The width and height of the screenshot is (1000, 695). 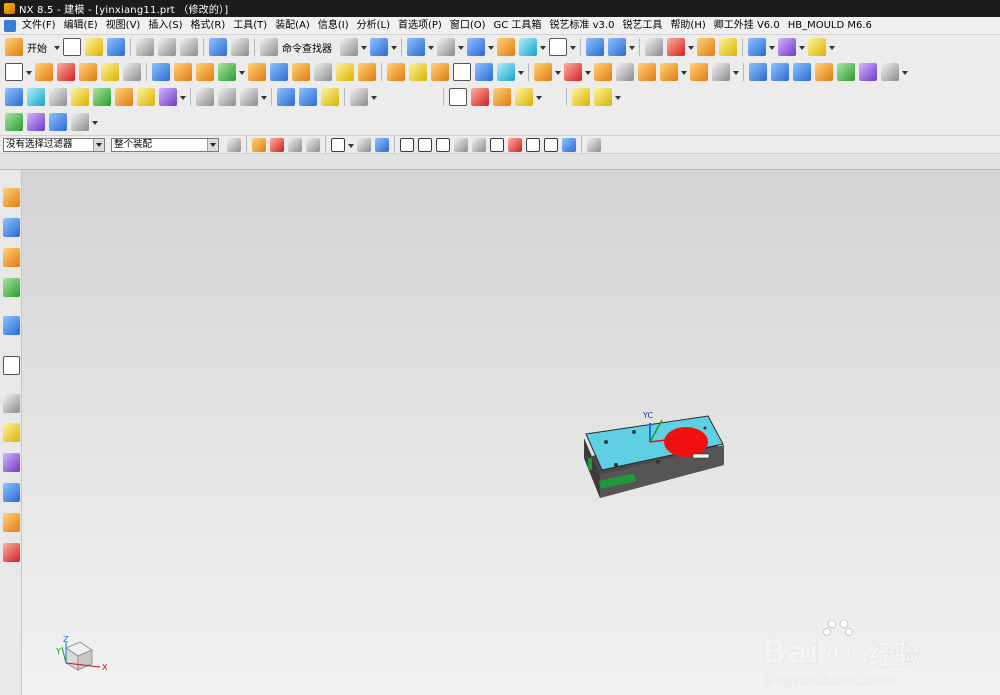 What do you see at coordinates (80, 97) in the screenshot?
I see `reorder-feature-icon` at bounding box center [80, 97].